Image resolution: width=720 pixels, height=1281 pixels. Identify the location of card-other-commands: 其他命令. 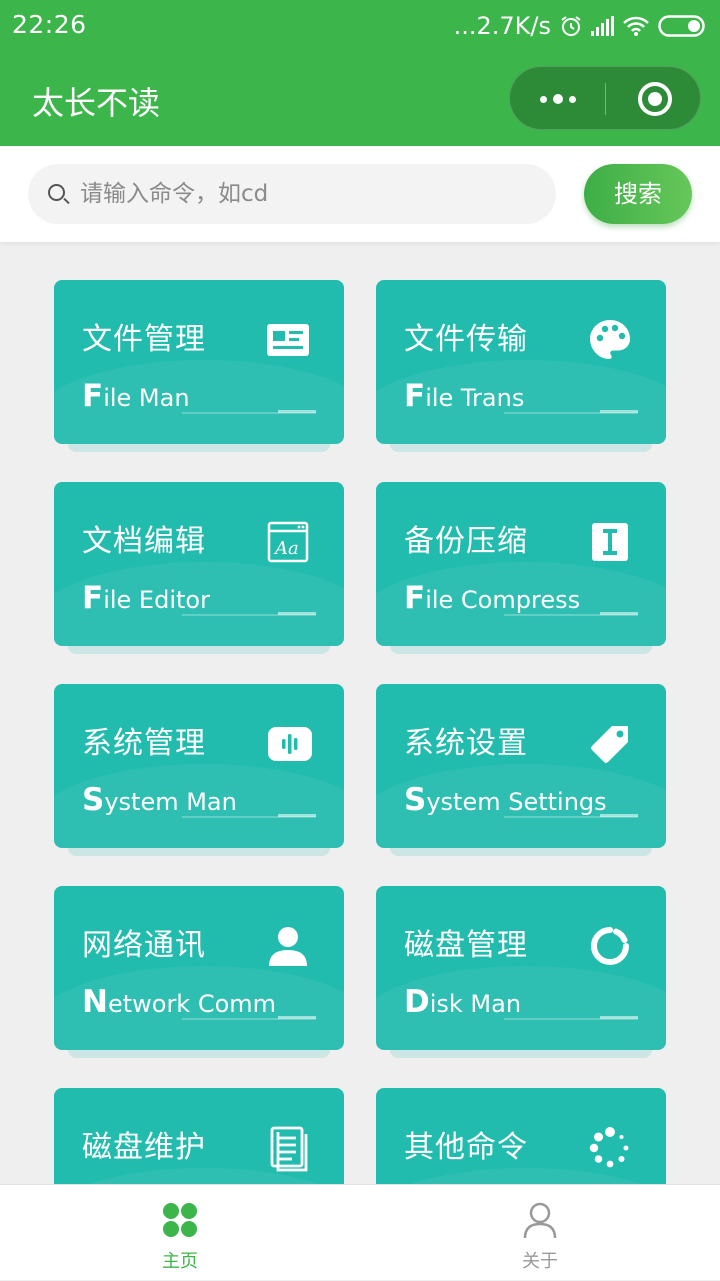
(521, 1136).